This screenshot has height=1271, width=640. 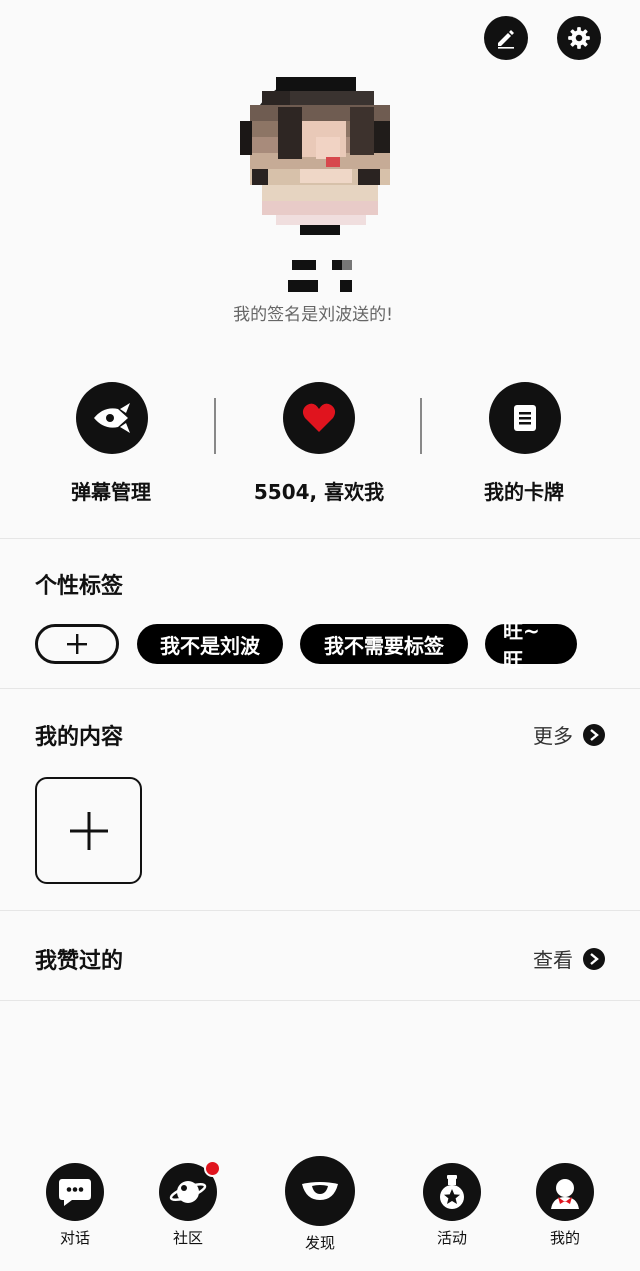 What do you see at coordinates (188, 1200) in the screenshot?
I see `nav-item-community: 社区` at bounding box center [188, 1200].